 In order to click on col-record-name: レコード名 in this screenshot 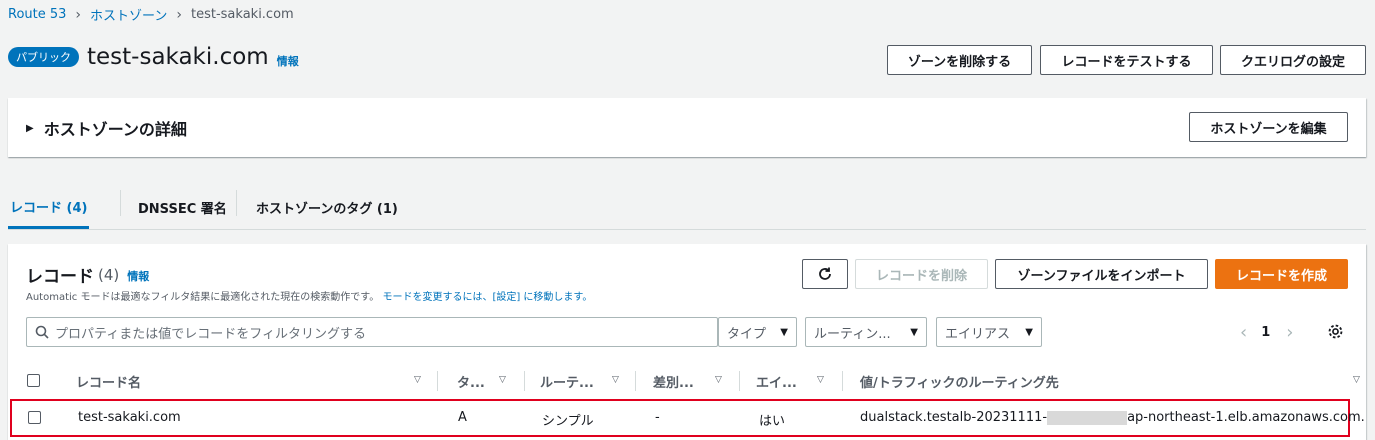, I will do `click(108, 381)`.